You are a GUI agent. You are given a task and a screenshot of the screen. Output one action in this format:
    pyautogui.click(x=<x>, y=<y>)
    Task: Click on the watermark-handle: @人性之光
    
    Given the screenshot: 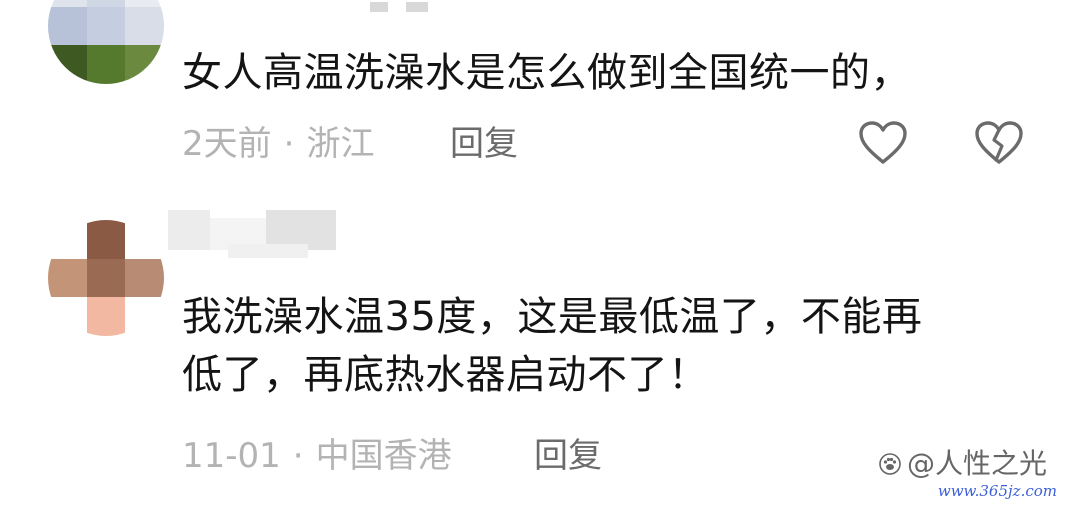 What is the action you would take?
    pyautogui.click(x=963, y=464)
    